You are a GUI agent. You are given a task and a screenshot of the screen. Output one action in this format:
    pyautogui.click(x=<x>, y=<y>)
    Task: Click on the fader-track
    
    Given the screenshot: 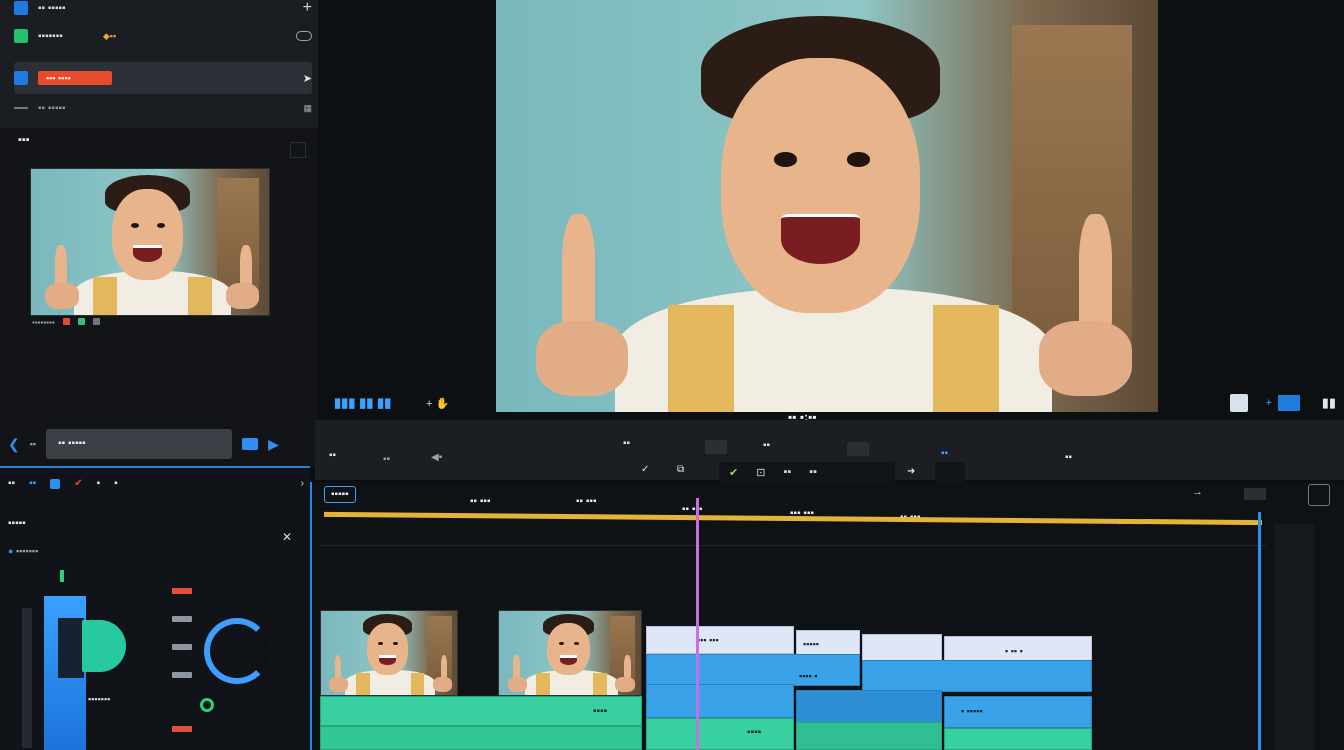 What is the action you would take?
    pyautogui.click(x=27, y=678)
    